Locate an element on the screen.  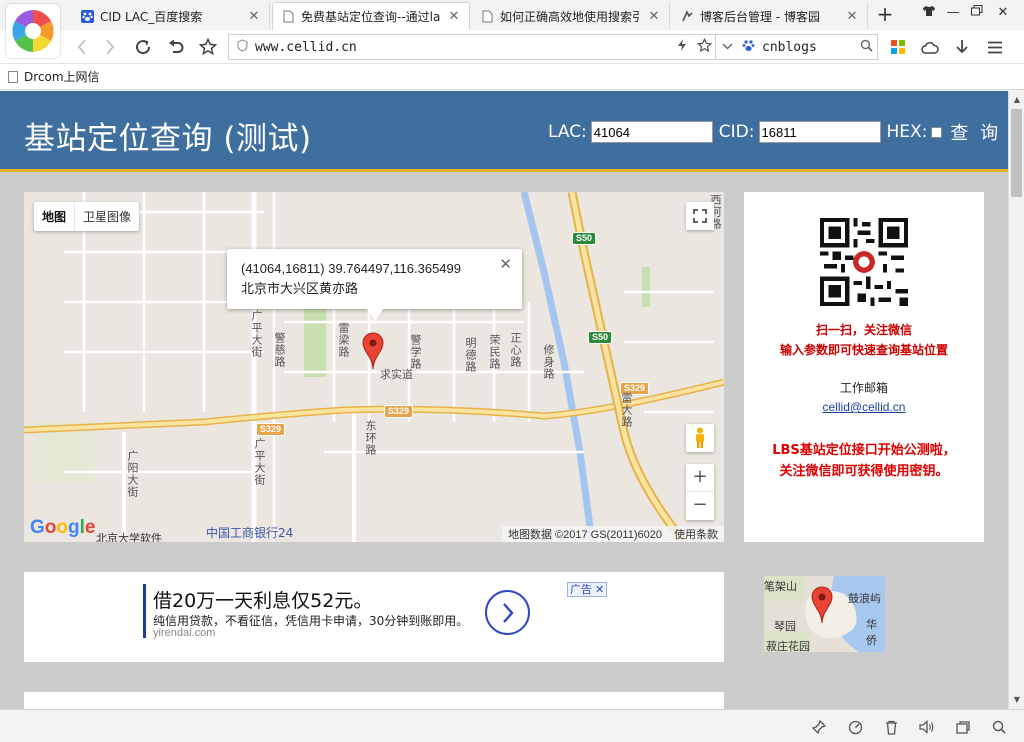
tab-search-tips: 如何正确高效地使用搜索引 ✕ is located at coordinates (571, 16).